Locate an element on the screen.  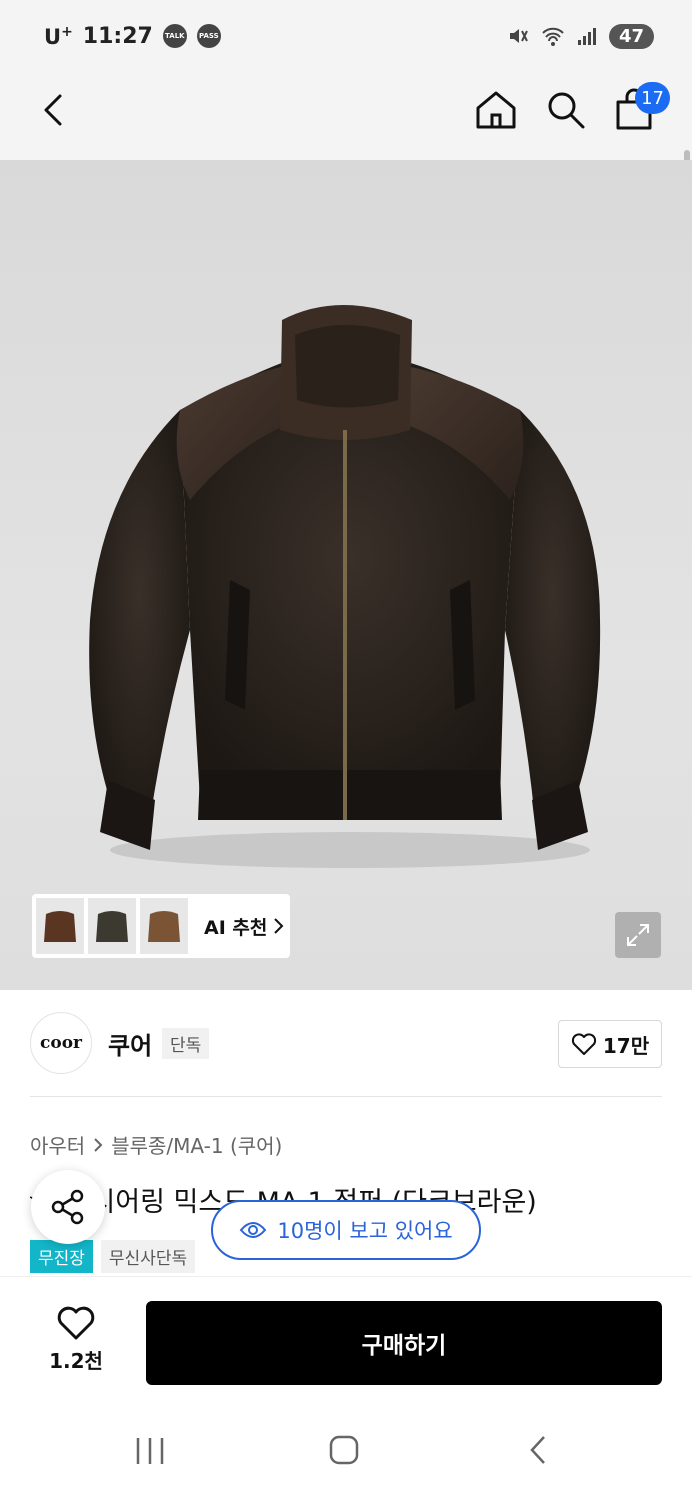
top-nav: 17 is located at coordinates (346, 161).